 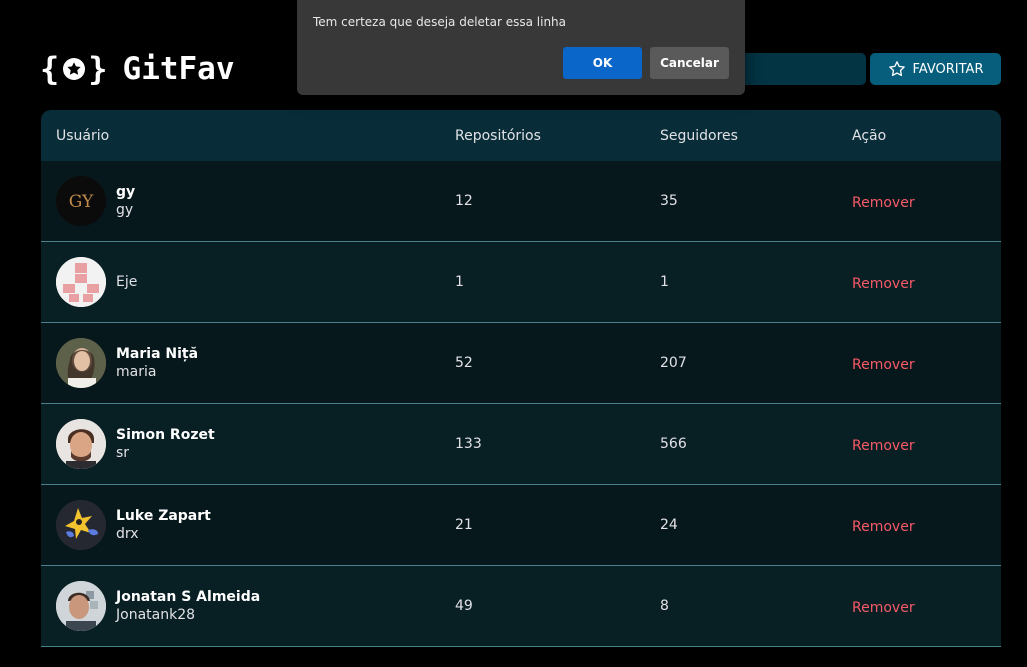 I want to click on repos-count: 21, so click(x=464, y=525).